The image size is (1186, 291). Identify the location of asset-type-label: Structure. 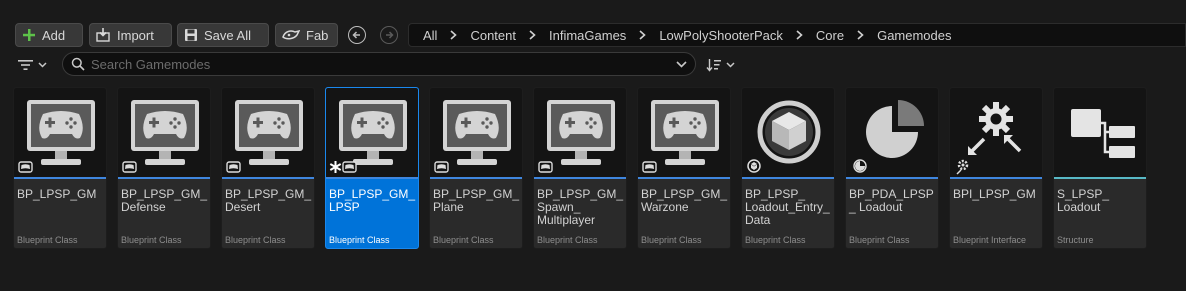
(1075, 240).